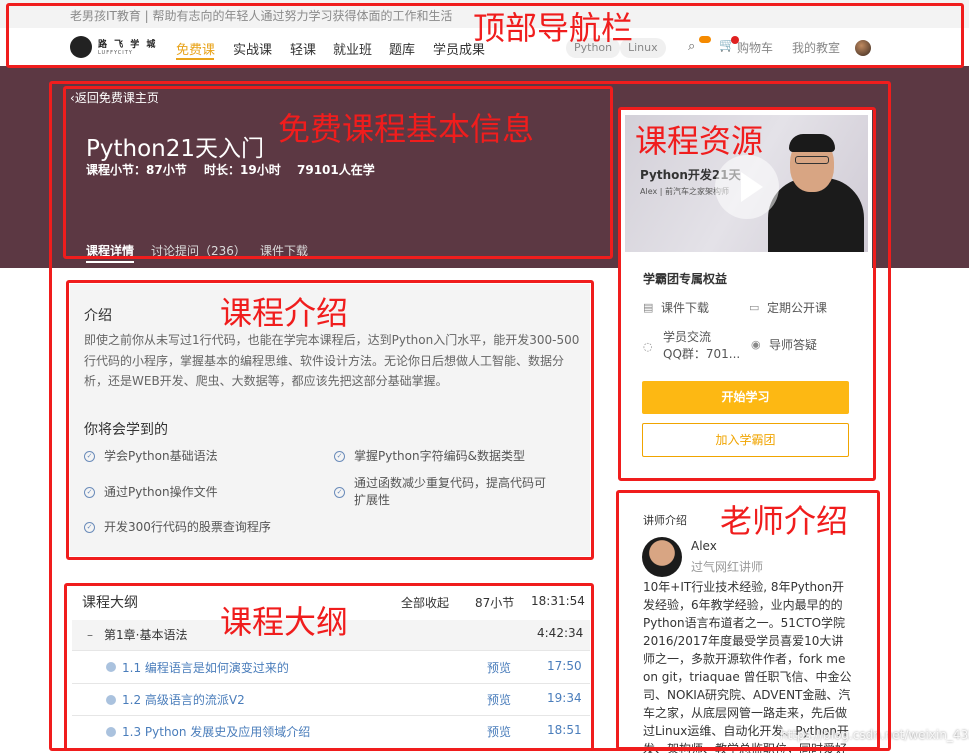  I want to click on logo-text: 路 飞 学 城, so click(127, 43).